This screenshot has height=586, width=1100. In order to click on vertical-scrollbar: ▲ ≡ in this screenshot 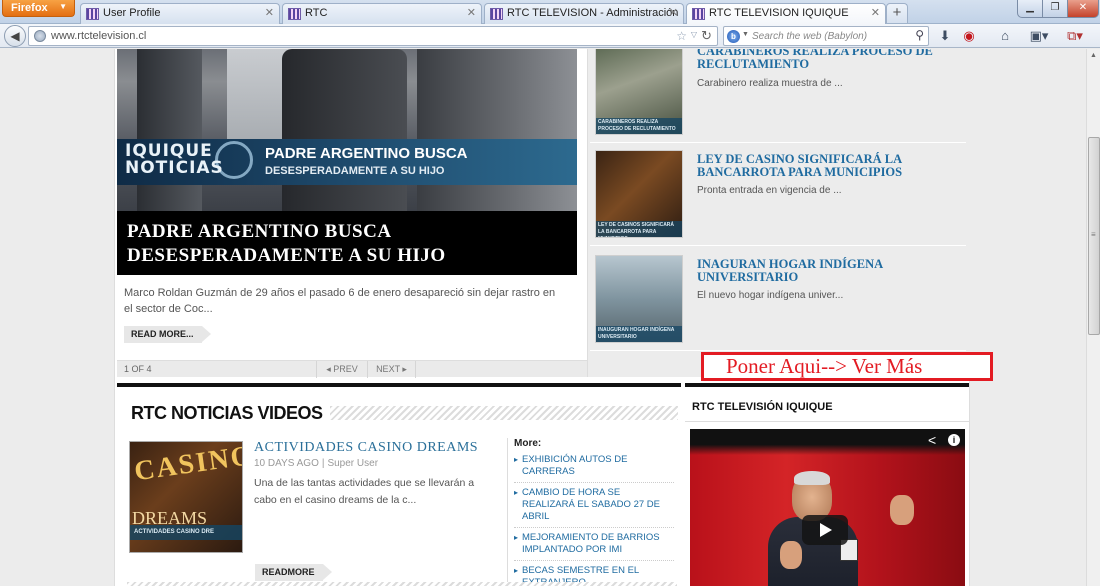, I will do `click(1093, 317)`.